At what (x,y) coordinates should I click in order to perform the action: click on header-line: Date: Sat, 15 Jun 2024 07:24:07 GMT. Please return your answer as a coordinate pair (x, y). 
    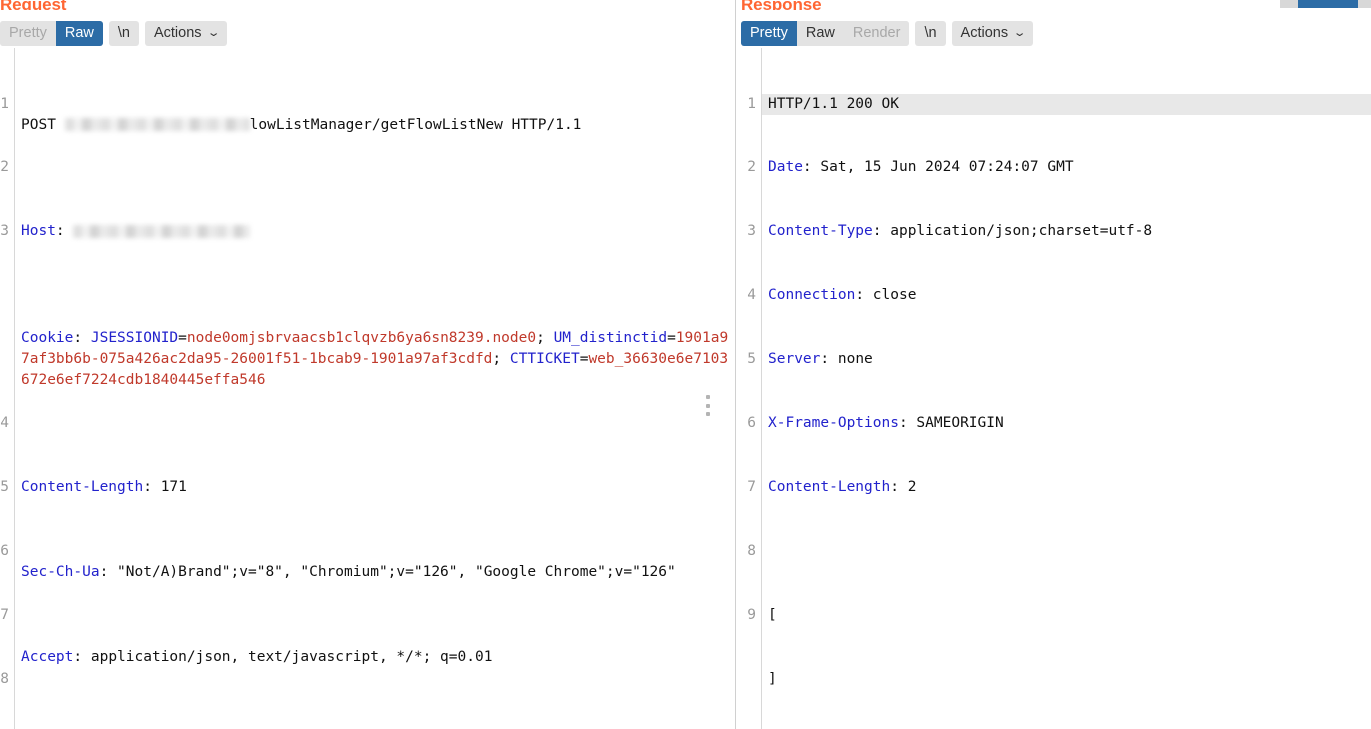
    Looking at the image, I should click on (921, 167).